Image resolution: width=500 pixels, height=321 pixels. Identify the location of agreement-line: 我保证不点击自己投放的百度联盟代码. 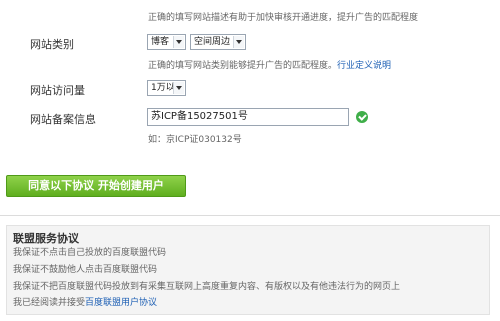
(90, 253).